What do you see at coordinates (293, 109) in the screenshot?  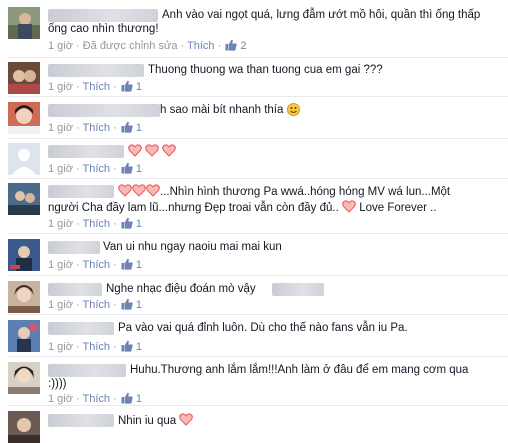 I see `smile-emoticon` at bounding box center [293, 109].